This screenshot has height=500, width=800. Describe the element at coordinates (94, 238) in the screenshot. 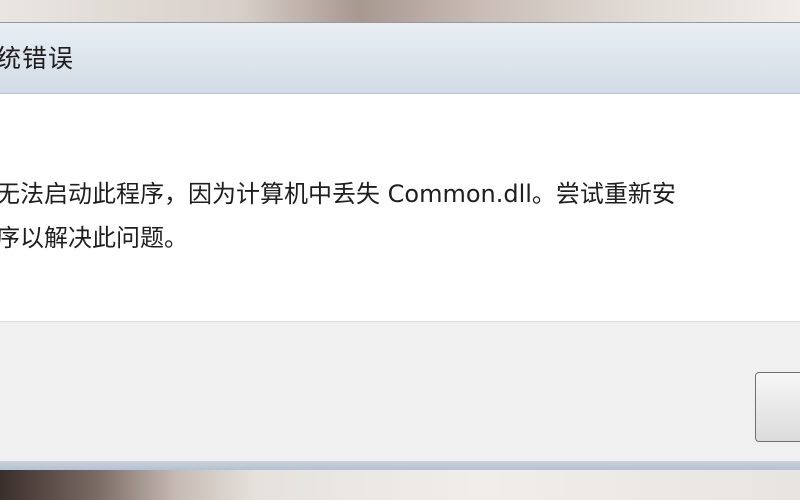

I see `error-message-line-2: 序以解决此问题。` at that location.